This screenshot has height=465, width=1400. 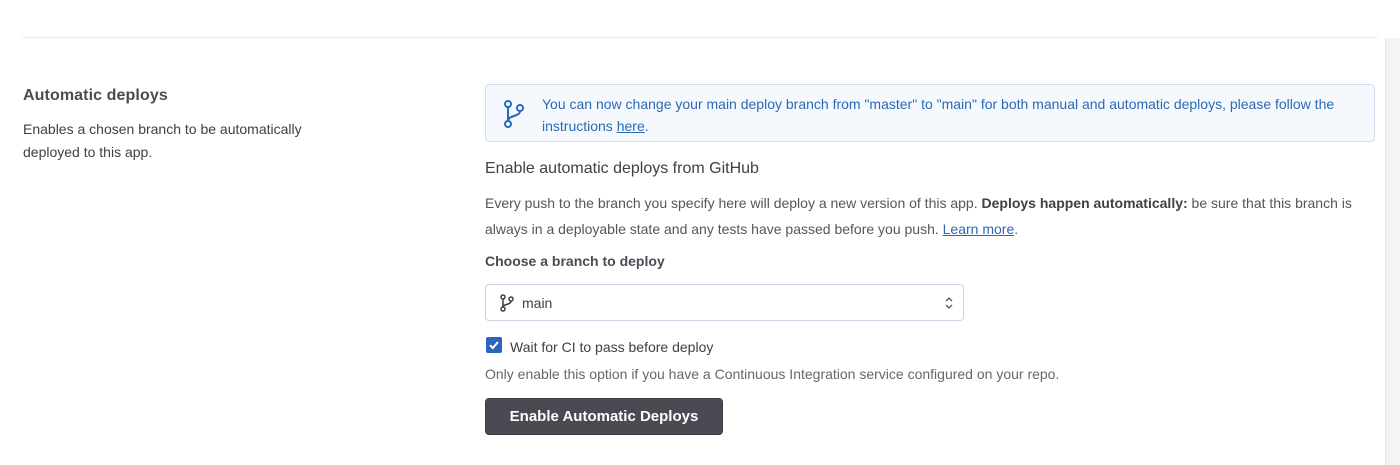 What do you see at coordinates (611, 347) in the screenshot?
I see `wait-for-ci-label: Wait for CI to pass before deploy` at bounding box center [611, 347].